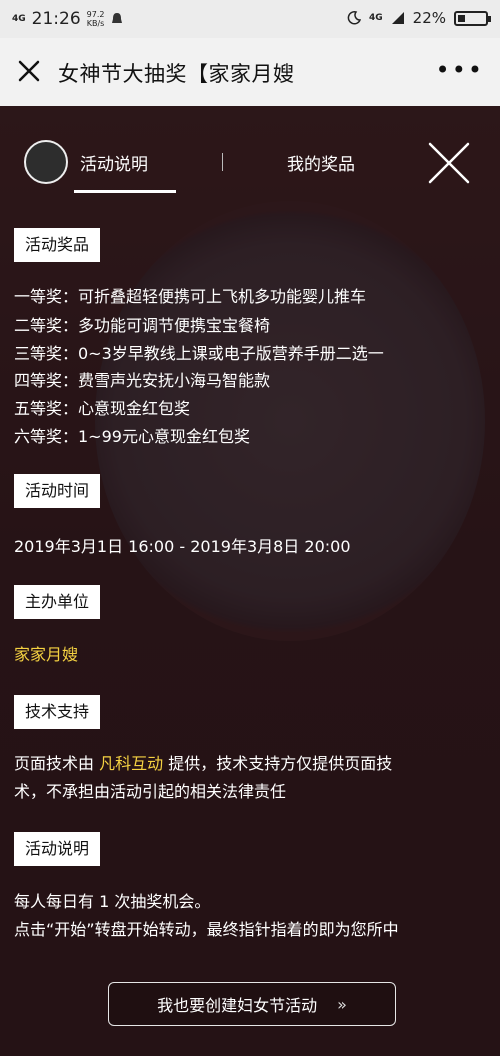 This screenshot has height=1056, width=500. I want to click on signal-icon, so click(397, 18).